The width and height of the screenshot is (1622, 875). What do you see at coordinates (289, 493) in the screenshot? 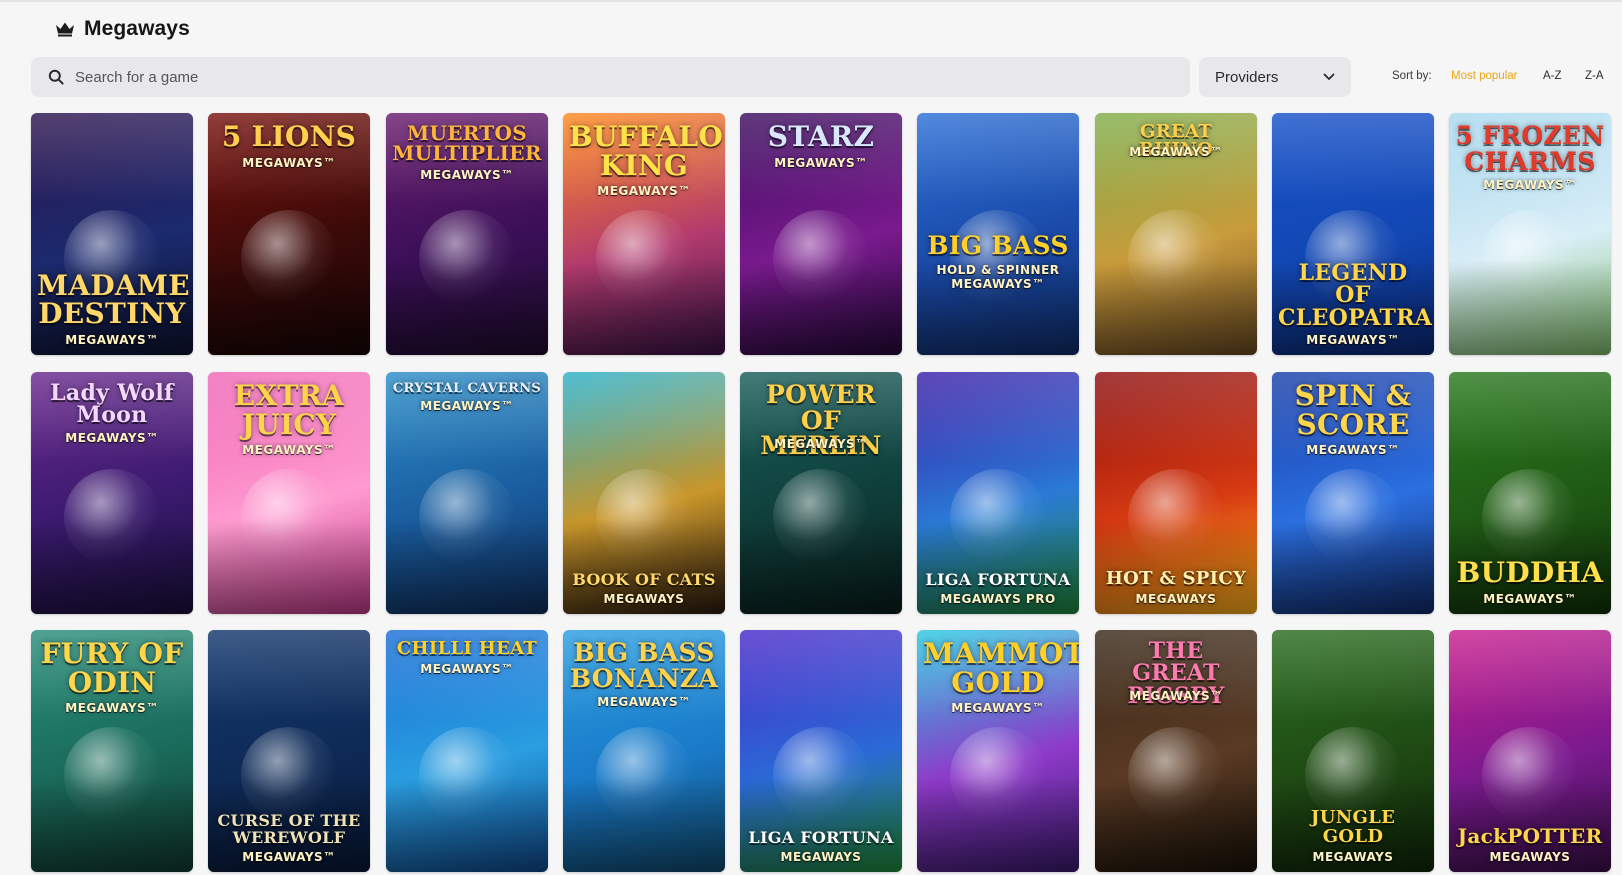
I see `game-tile: EXTRA JUICY MEGAWAYS™` at bounding box center [289, 493].